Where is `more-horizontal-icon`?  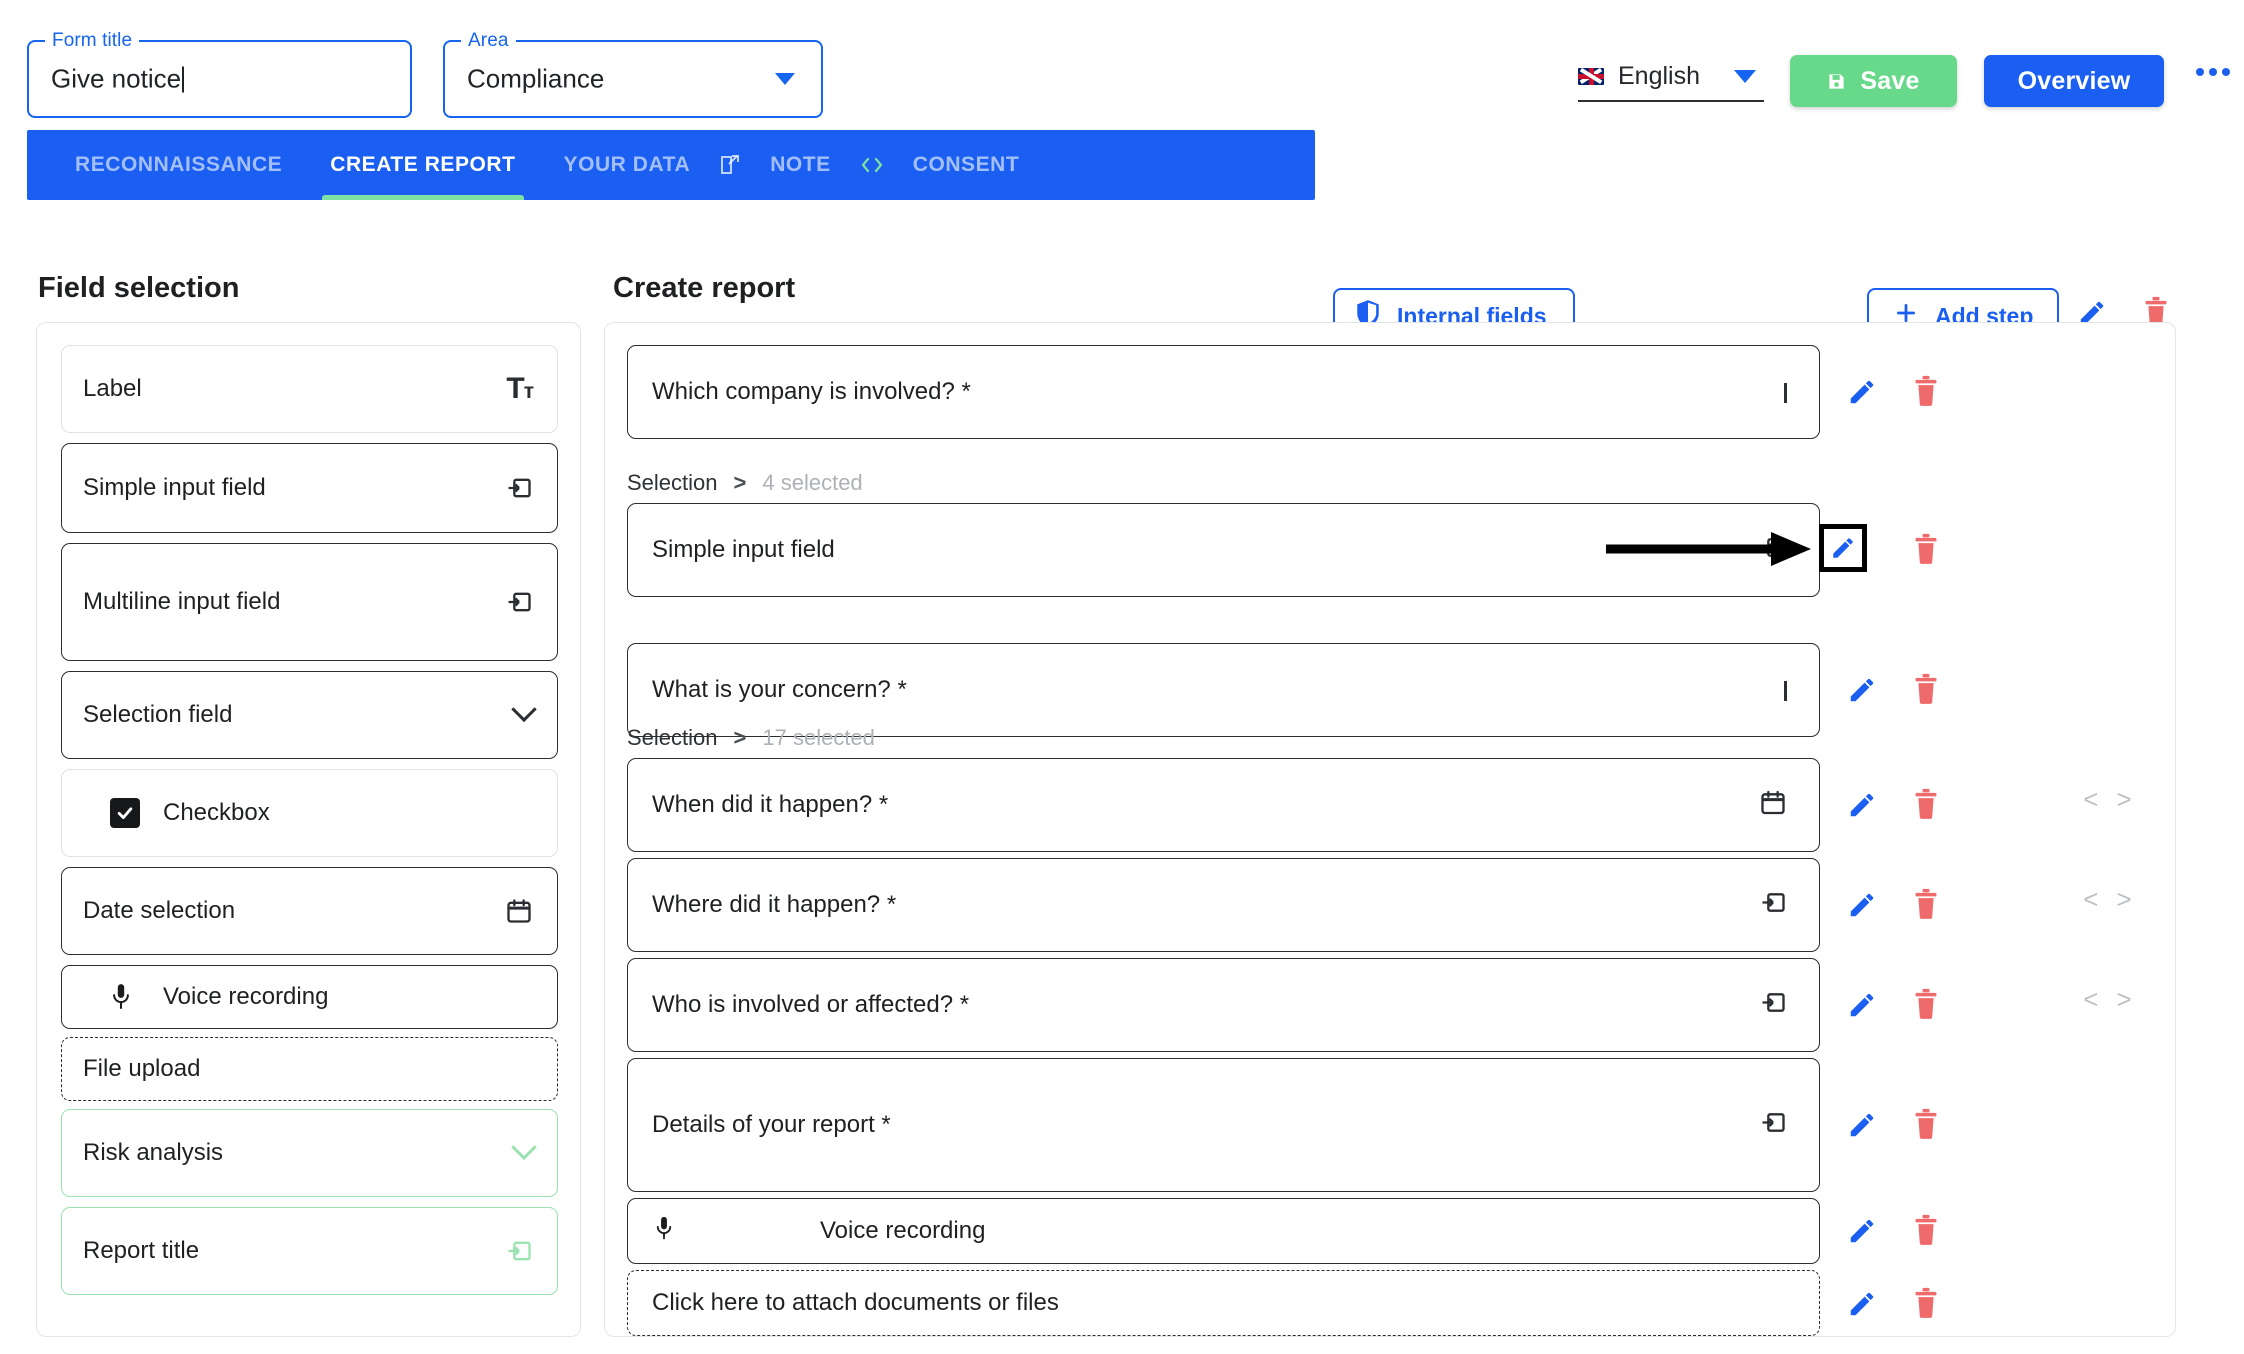 more-horizontal-icon is located at coordinates (2213, 72).